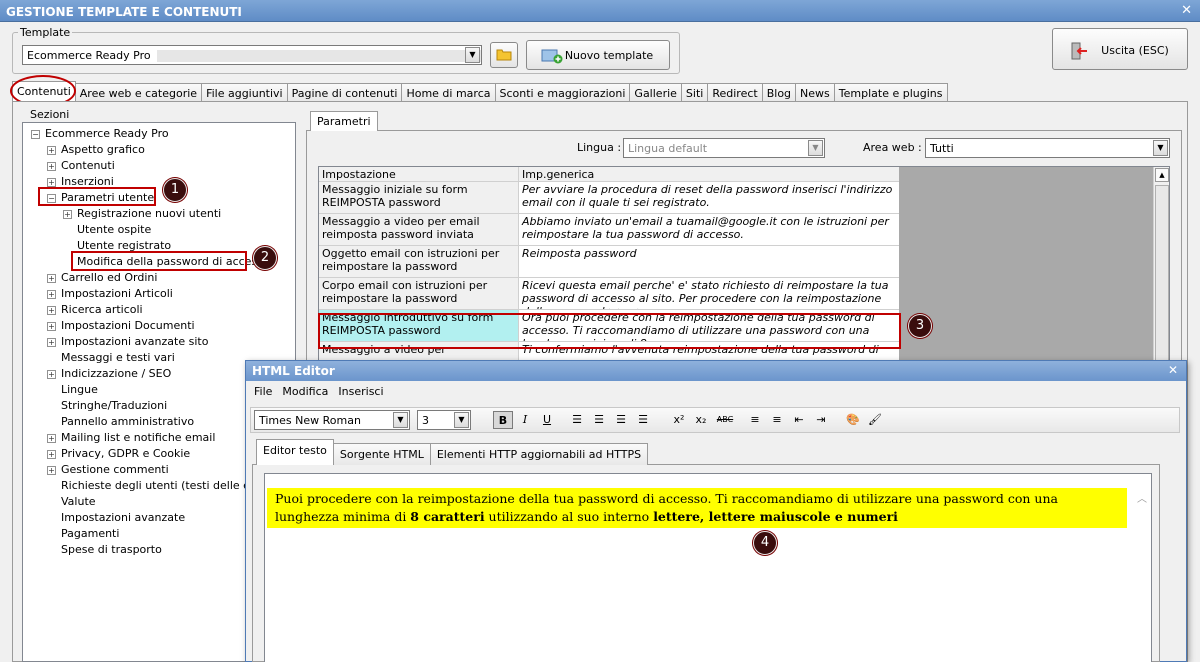 This screenshot has width=1200, height=662. I want to click on italic-button: I, so click(525, 420).